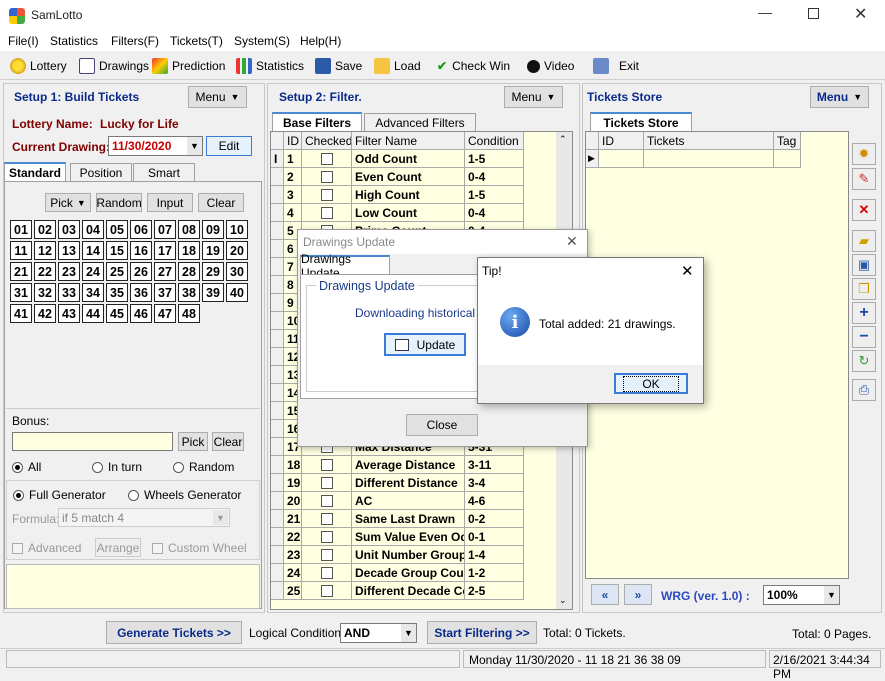 Image resolution: width=885 pixels, height=681 pixels. What do you see at coordinates (482, 632) in the screenshot?
I see `start-filtering-button: Start Filtering >>` at bounding box center [482, 632].